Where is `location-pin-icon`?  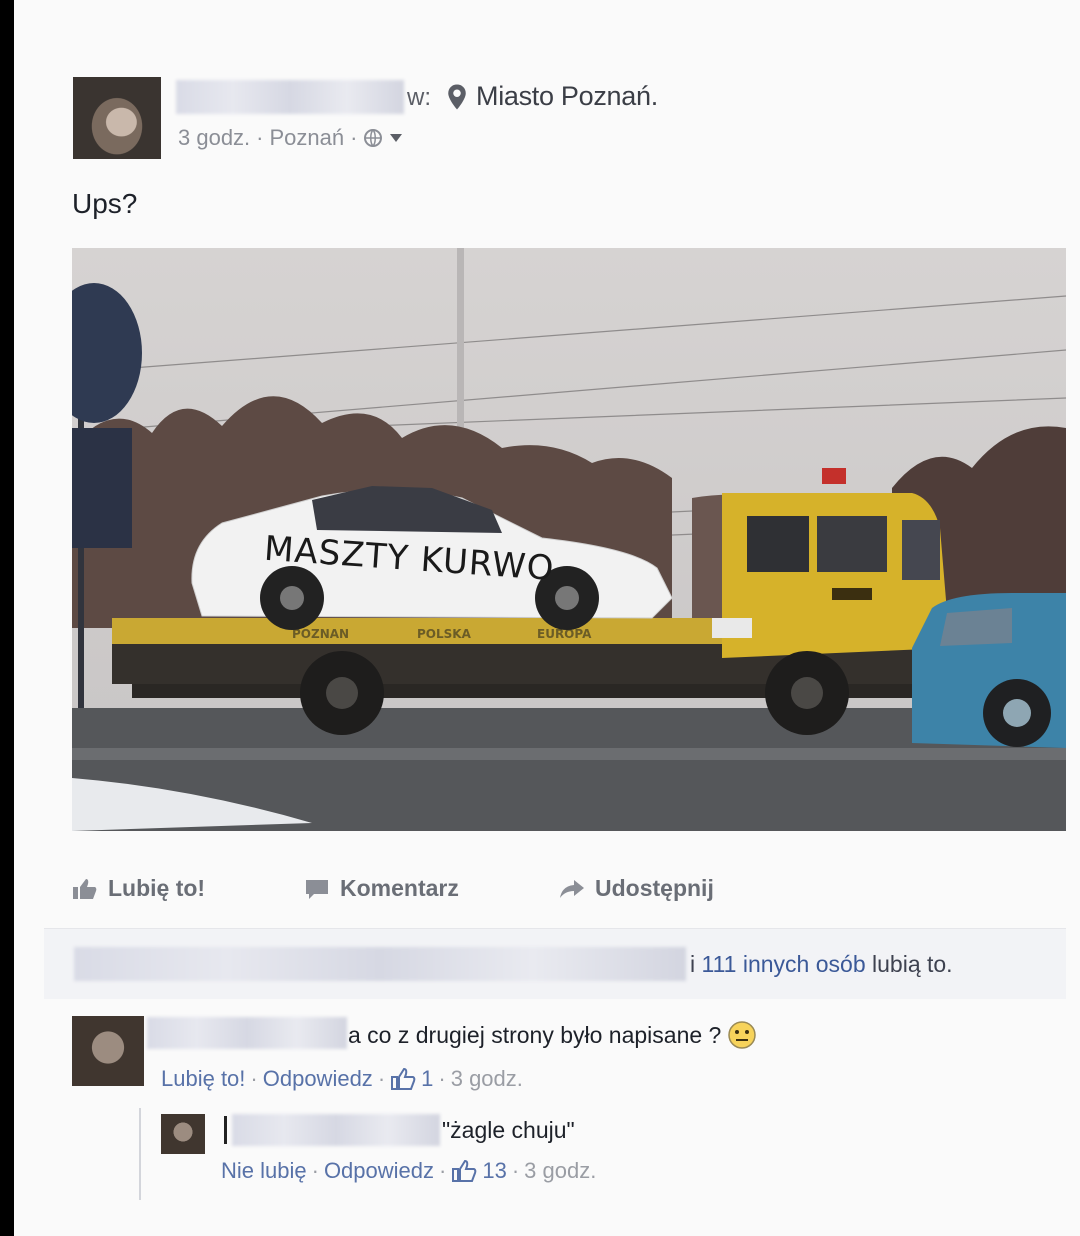 location-pin-icon is located at coordinates (457, 97).